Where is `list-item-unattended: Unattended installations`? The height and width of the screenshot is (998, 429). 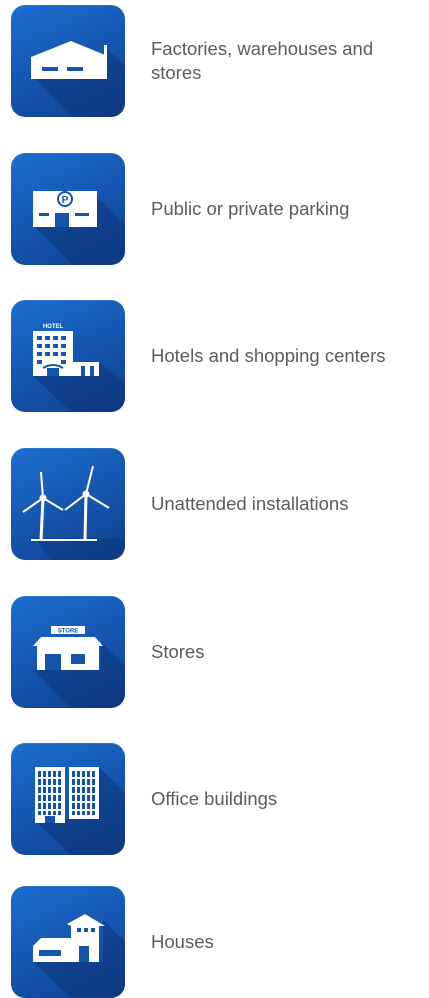
list-item-unattended: Unattended installations is located at coordinates (220, 504).